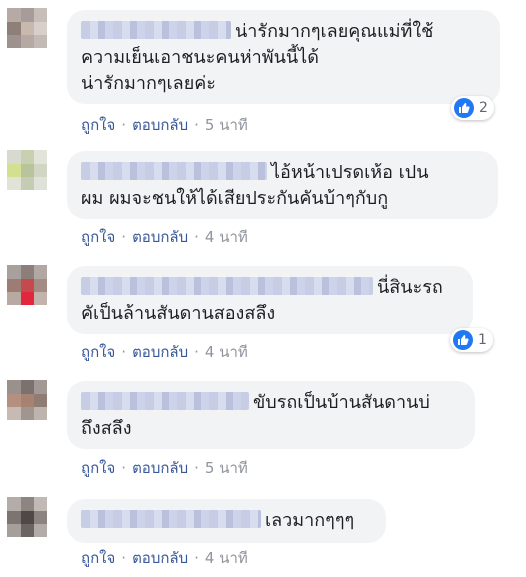 This screenshot has height=577, width=526. Describe the element at coordinates (235, 198) in the screenshot. I see `comment-text: ผม ผมจะชนให้ได้เสียประกันคันบ้าๆกับกู` at that location.